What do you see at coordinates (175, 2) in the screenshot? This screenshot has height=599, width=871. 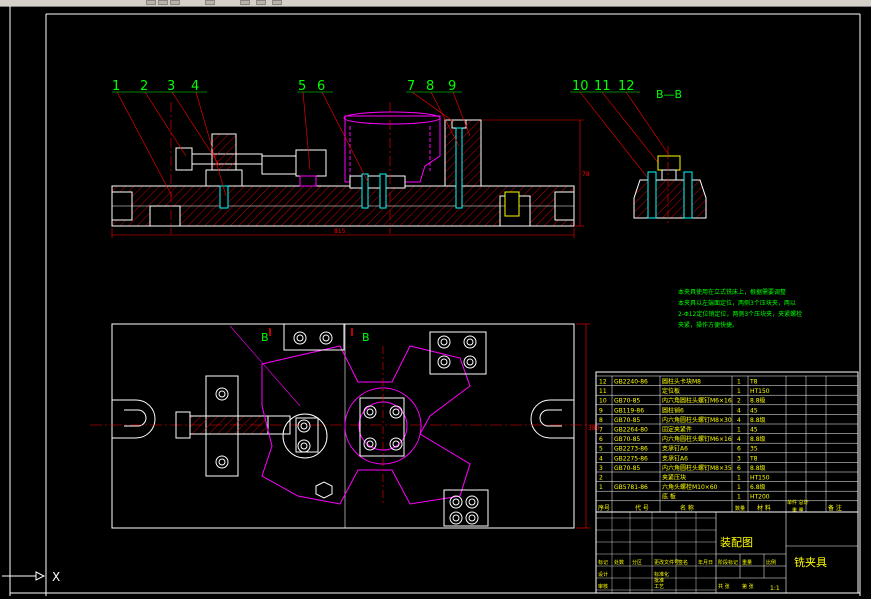 I see `toolbar-icon-c` at bounding box center [175, 2].